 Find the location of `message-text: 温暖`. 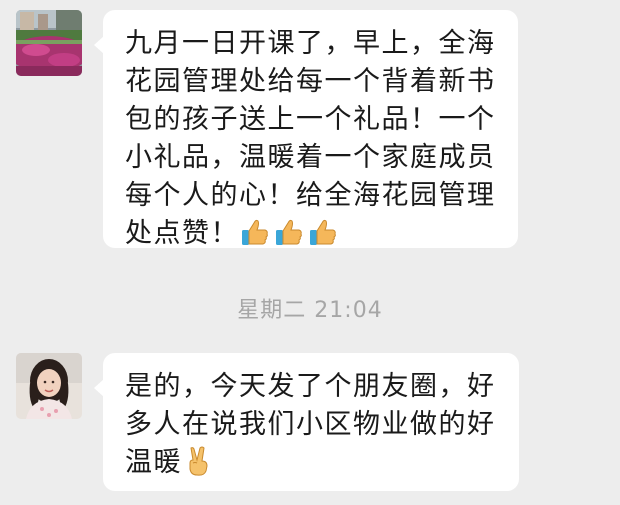

message-text: 温暖 is located at coordinates (153, 462).